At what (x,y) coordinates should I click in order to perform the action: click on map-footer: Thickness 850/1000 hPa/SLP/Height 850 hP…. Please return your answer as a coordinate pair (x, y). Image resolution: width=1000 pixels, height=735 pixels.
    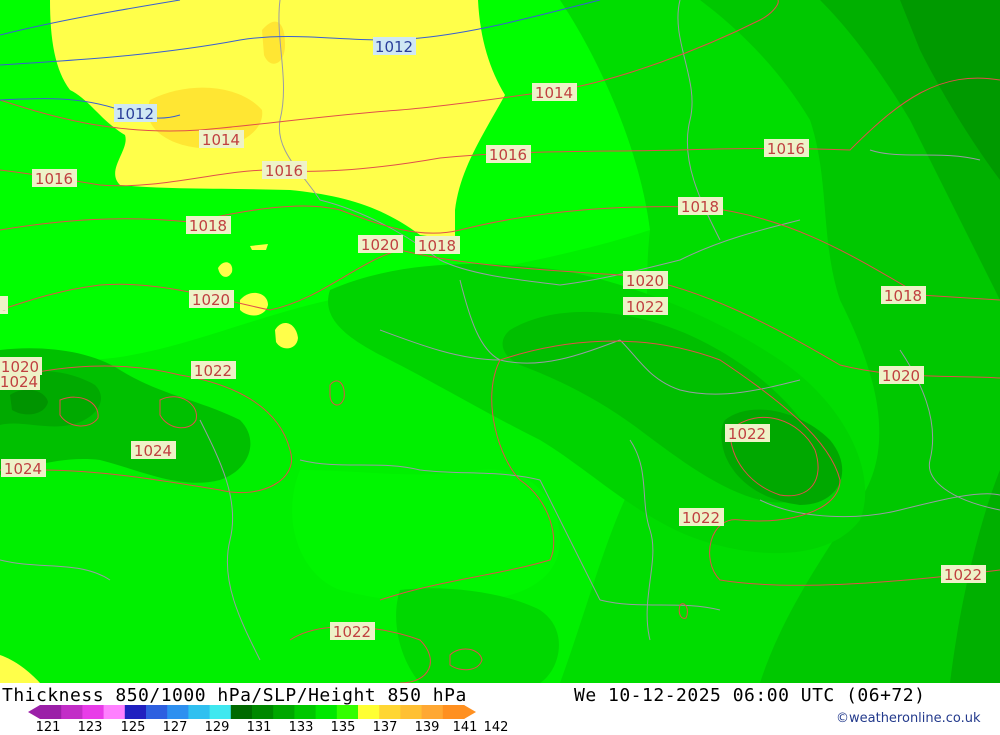
    Looking at the image, I should click on (500, 709).